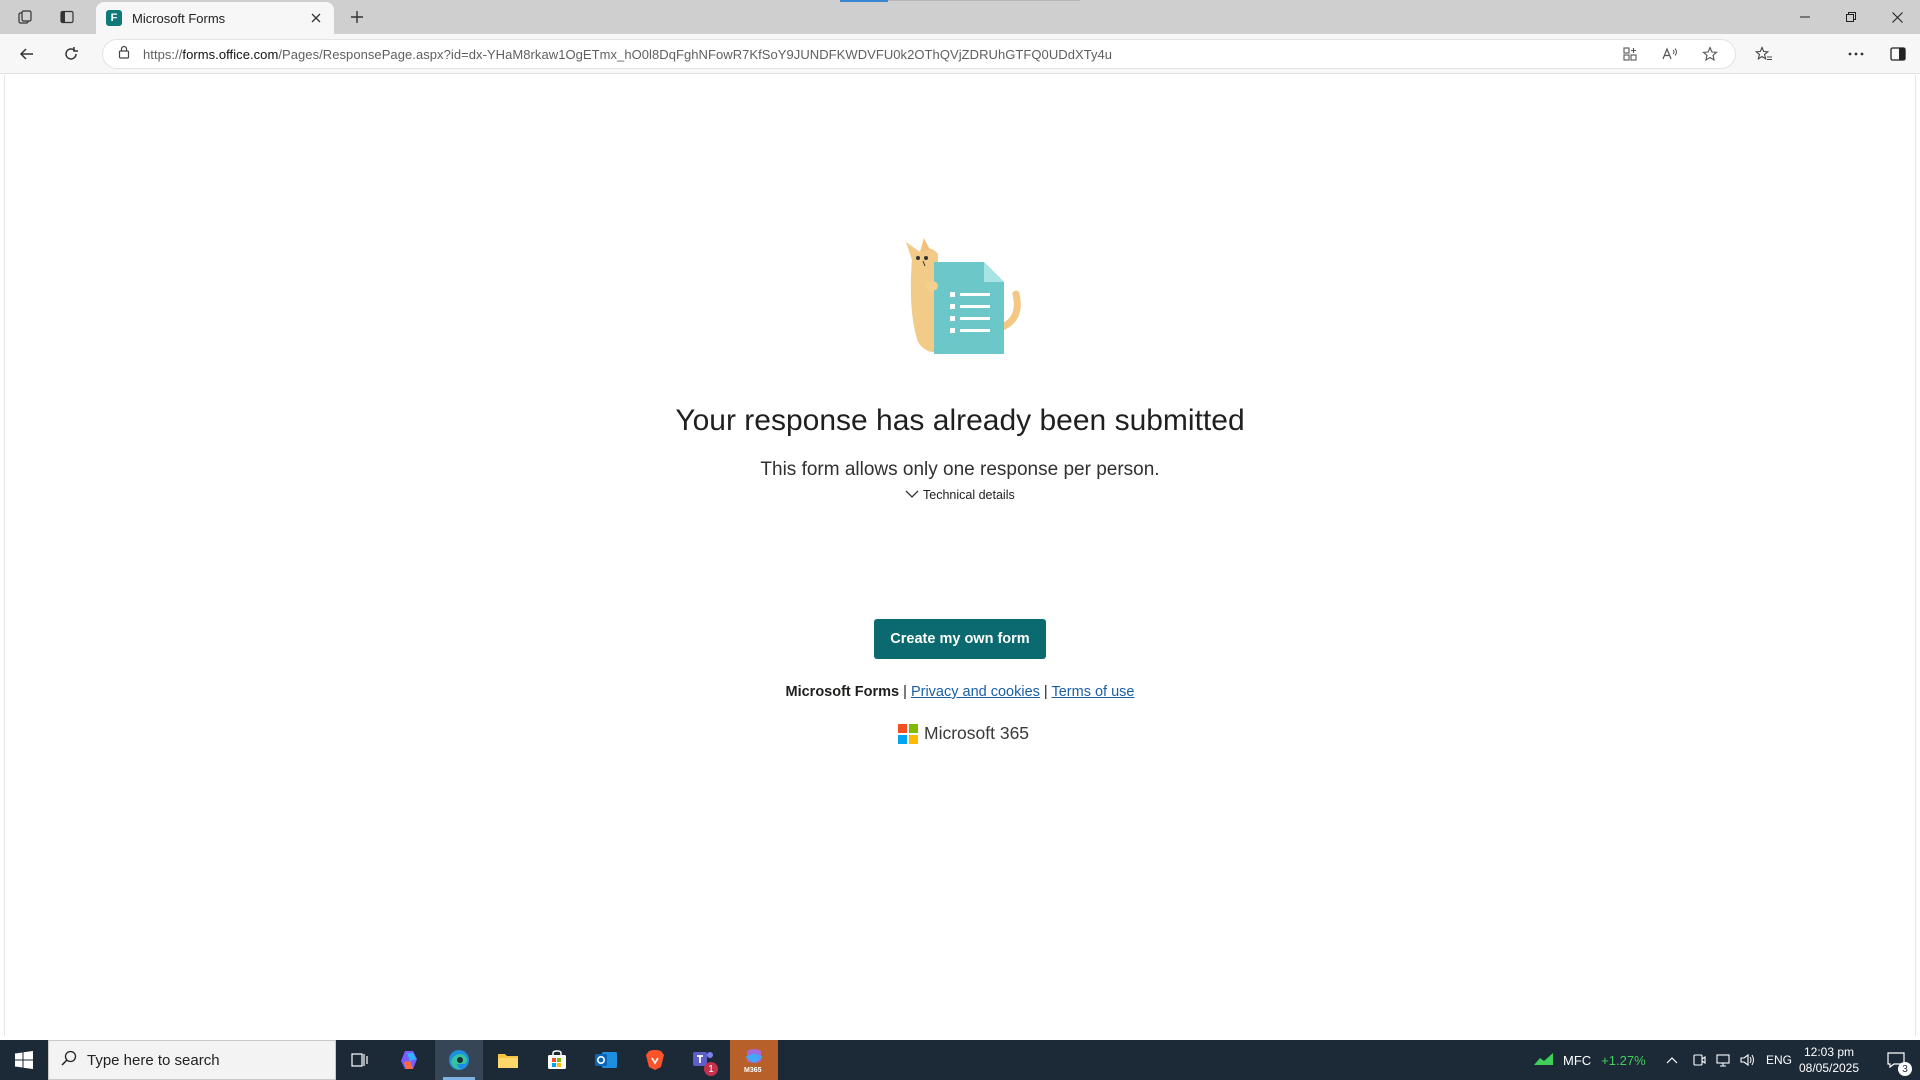 The image size is (1920, 1080). I want to click on close-window-icon, so click(1897, 17).